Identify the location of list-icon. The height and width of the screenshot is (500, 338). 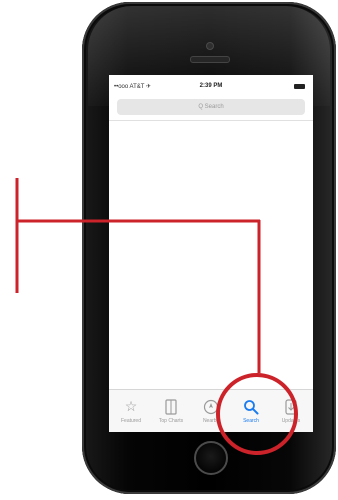
(171, 406).